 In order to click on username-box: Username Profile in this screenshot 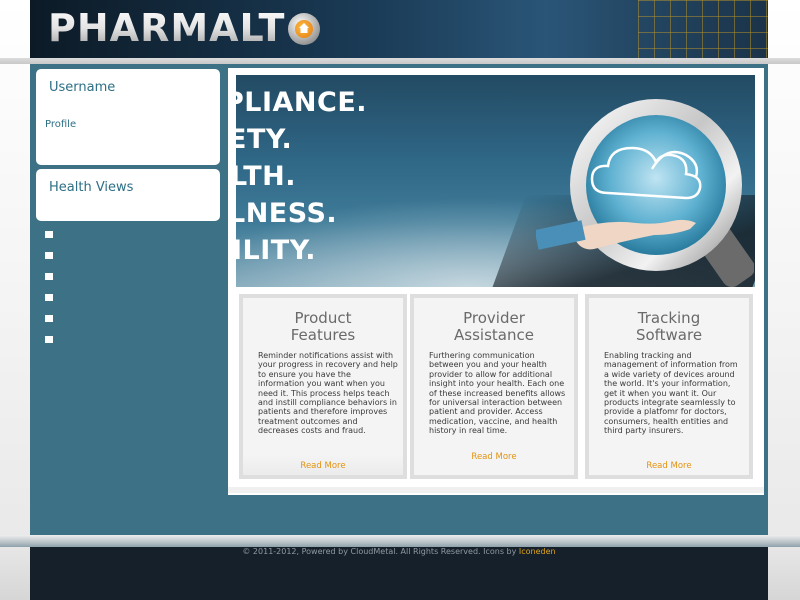, I will do `click(128, 117)`.